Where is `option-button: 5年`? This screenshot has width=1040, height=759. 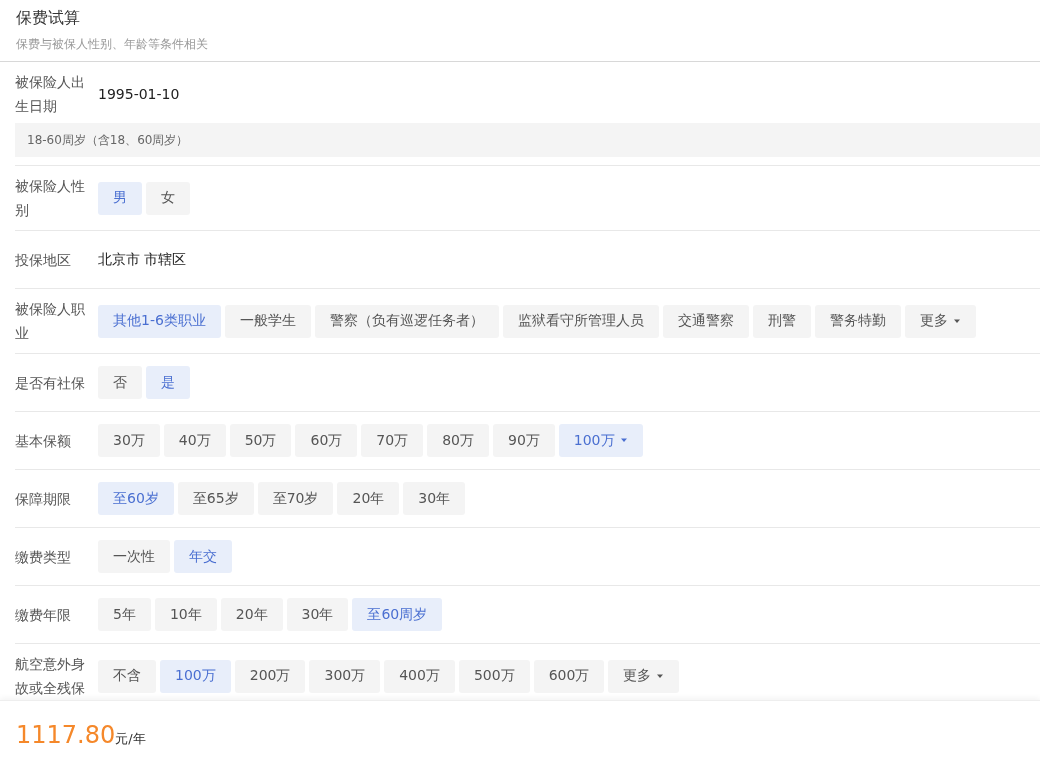
option-button: 5年 is located at coordinates (124, 614).